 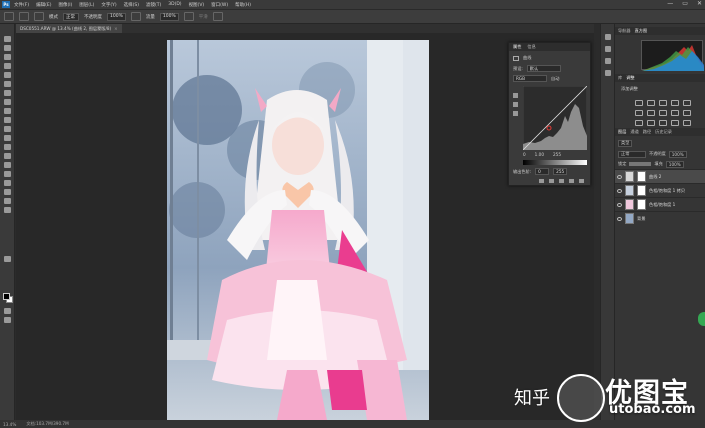 What do you see at coordinates (625, 143) in the screenshot?
I see `kind-filter-select: 类型` at bounding box center [625, 143].